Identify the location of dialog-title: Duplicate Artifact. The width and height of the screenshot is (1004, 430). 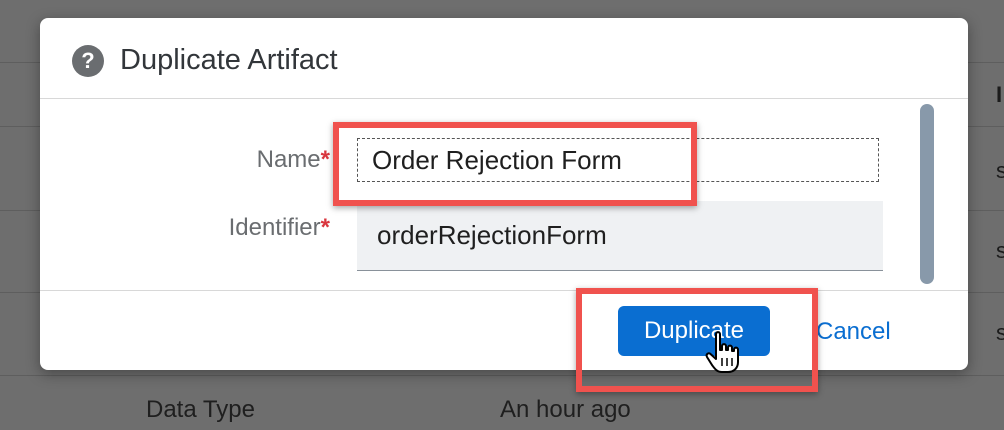
(229, 60).